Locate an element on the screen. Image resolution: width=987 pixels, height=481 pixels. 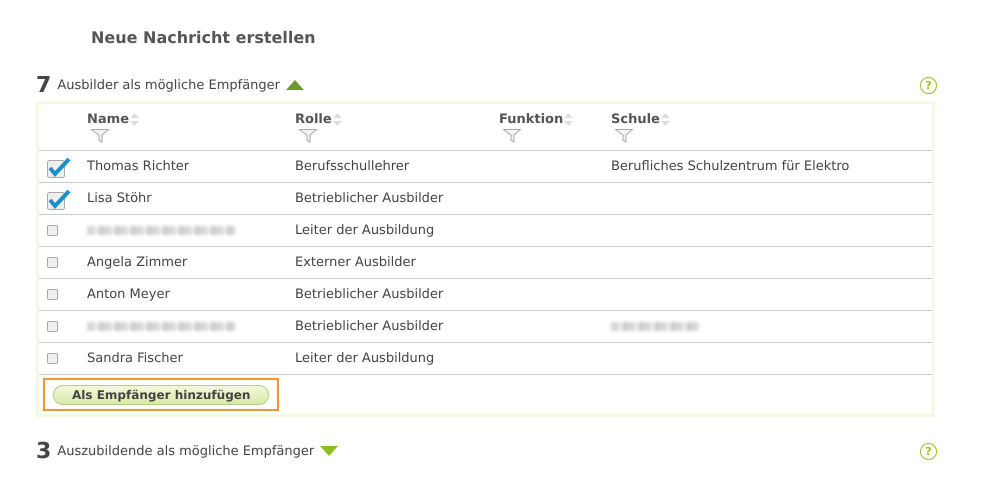
column-header: Funktion is located at coordinates (531, 119).